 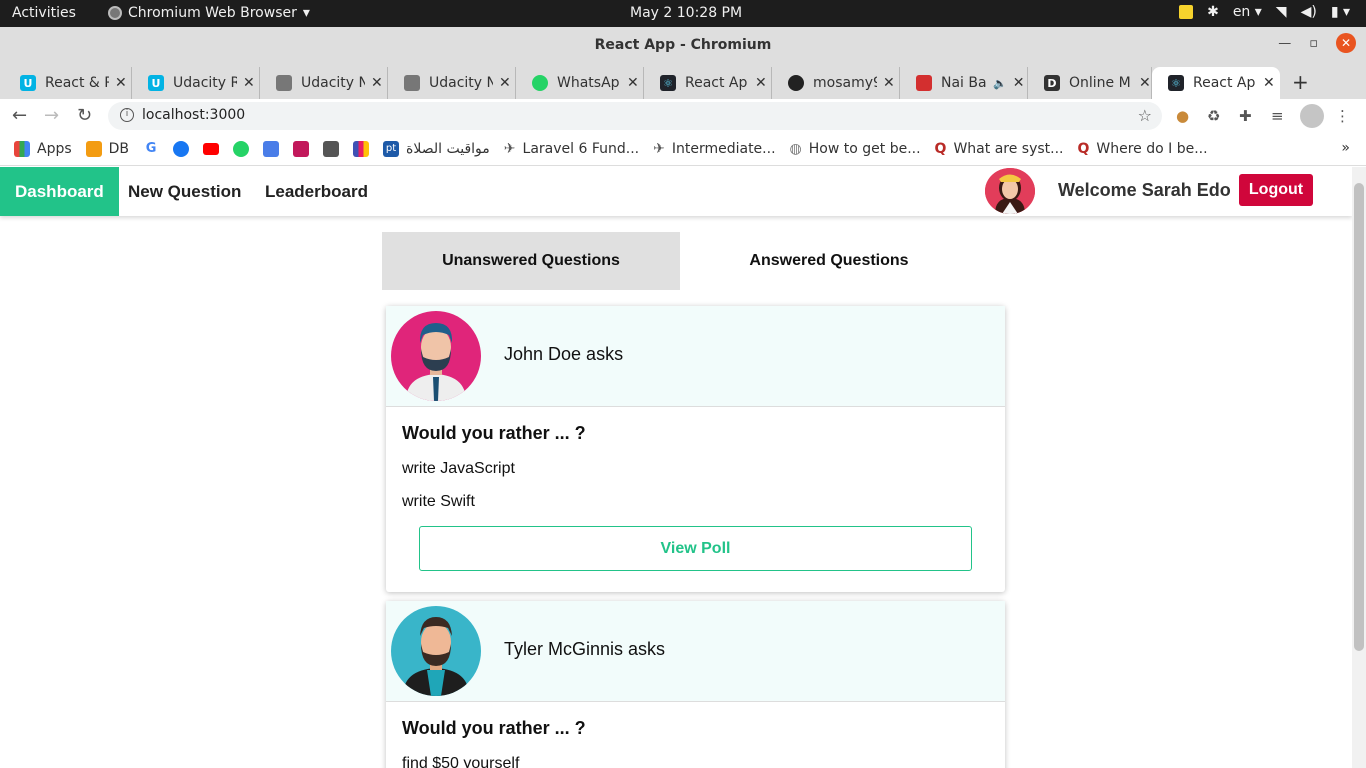 I want to click on profile-avatar-icon, so click(x=1312, y=116).